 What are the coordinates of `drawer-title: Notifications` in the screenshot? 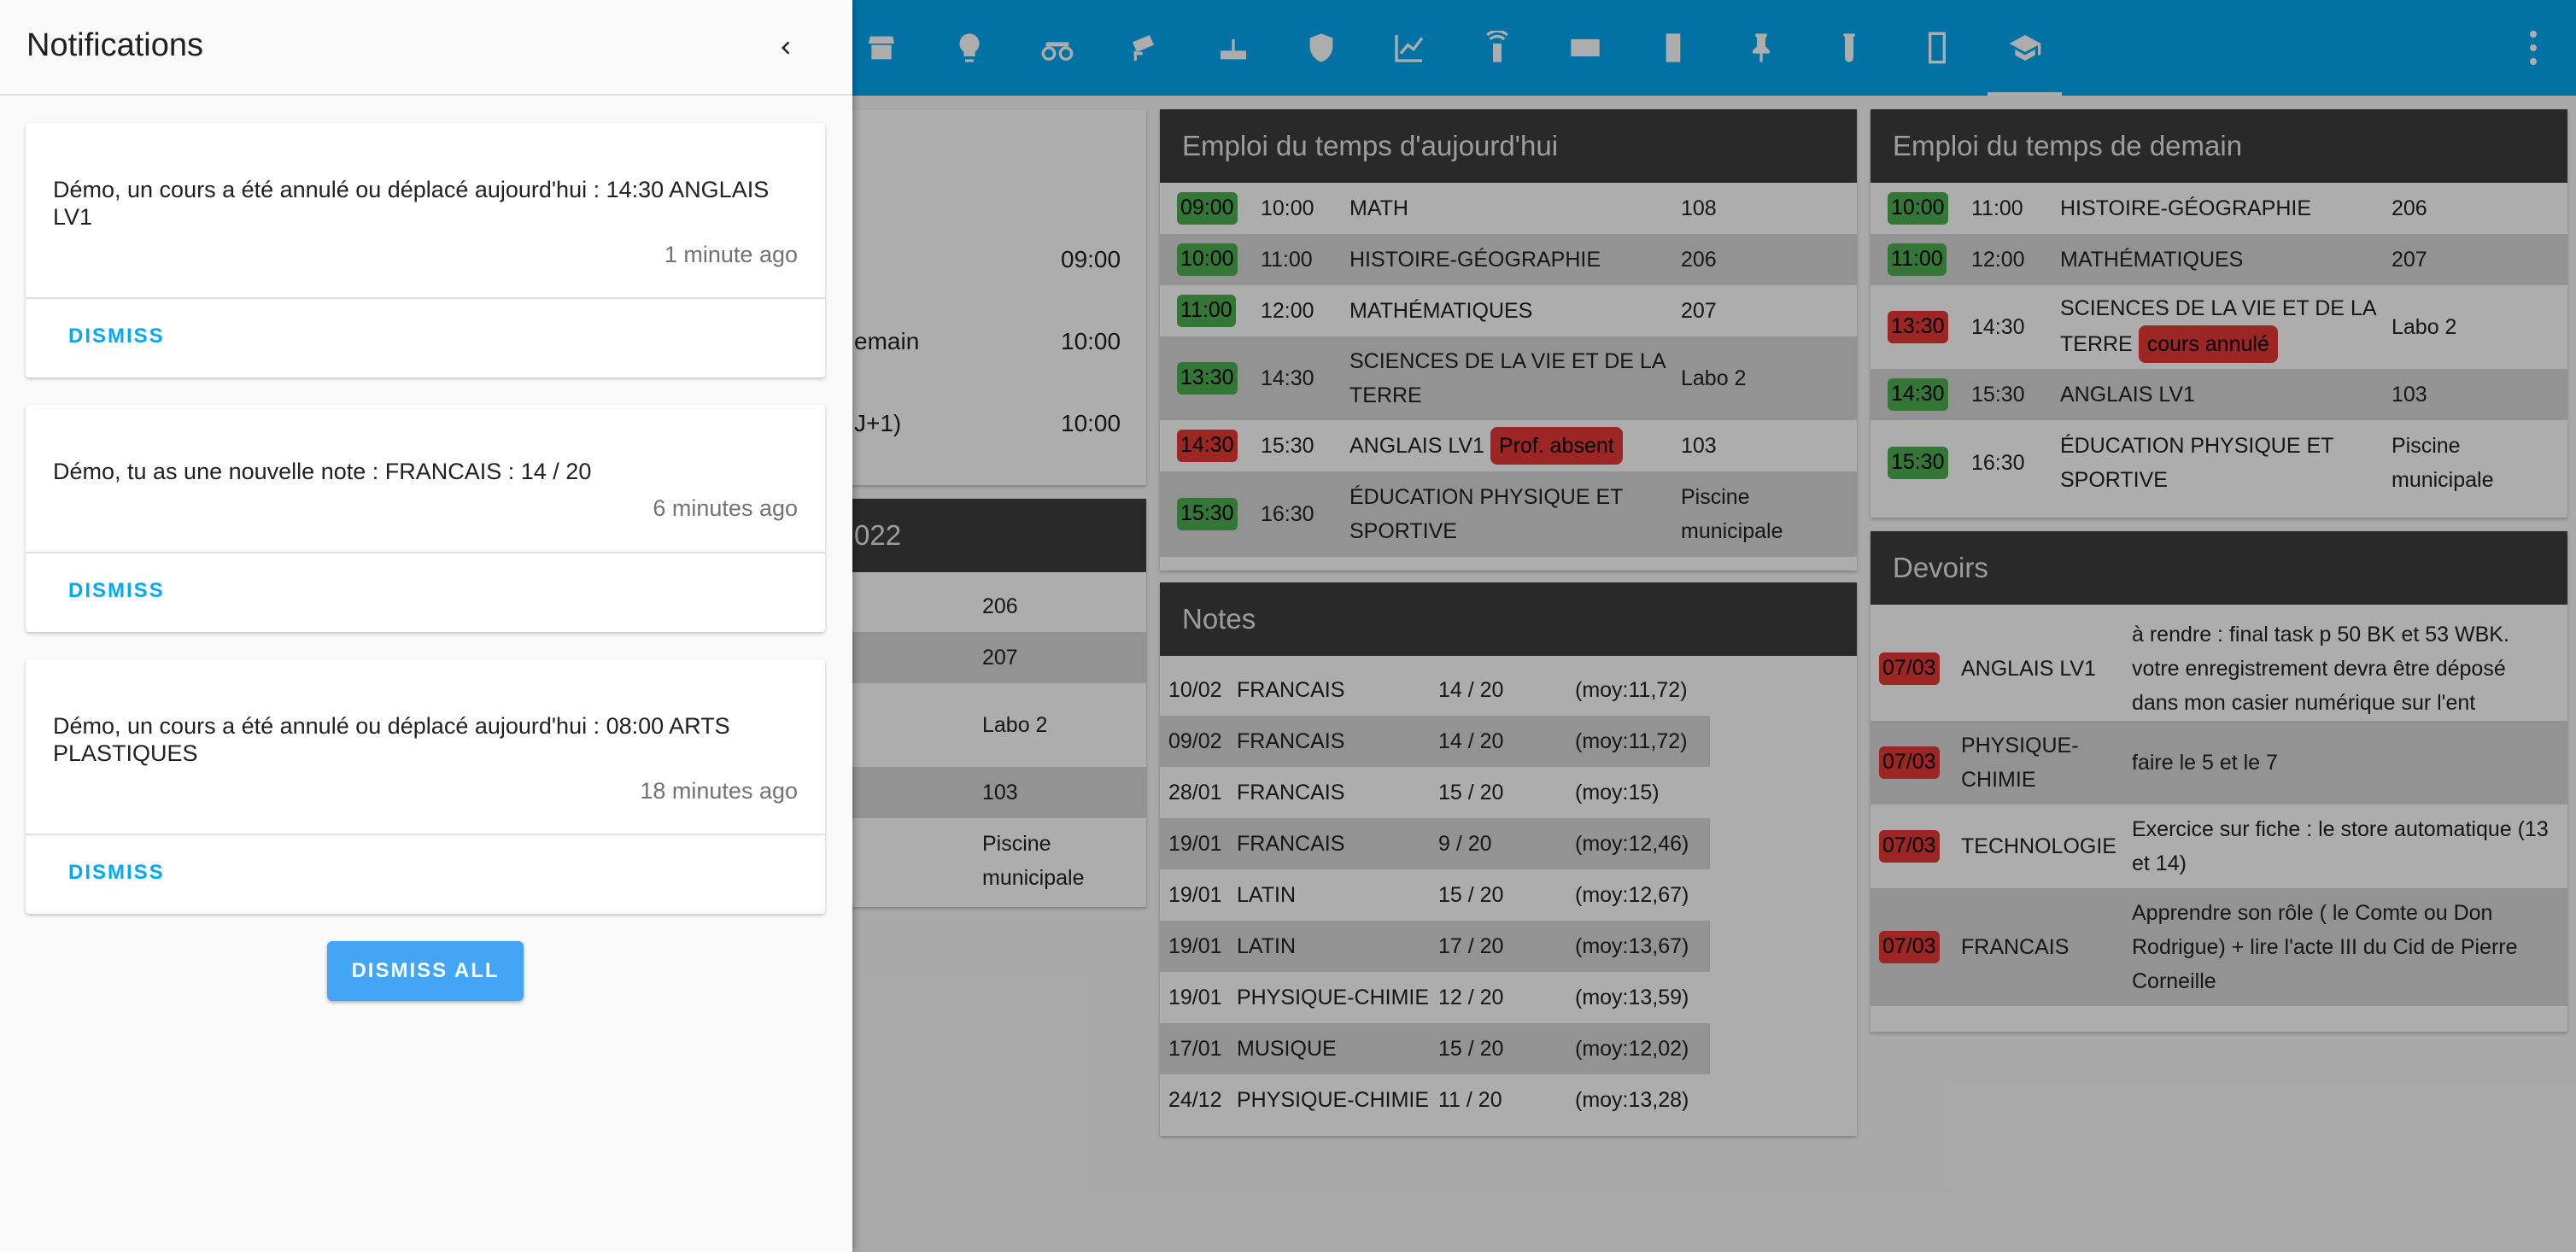 It's located at (114, 45).